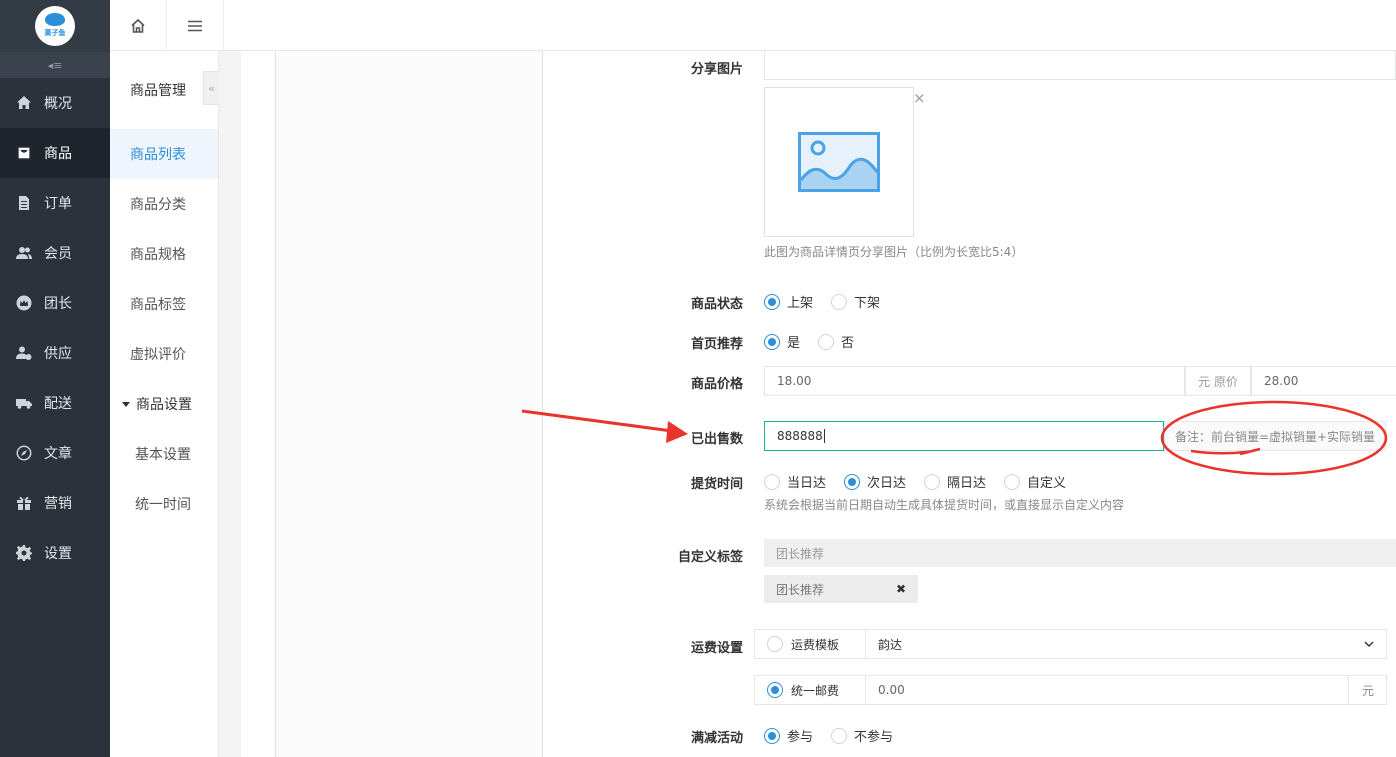  What do you see at coordinates (1275, 436) in the screenshot?
I see `sold-count-note: 备注：前台销量=虚拟销量+实际销量` at bounding box center [1275, 436].